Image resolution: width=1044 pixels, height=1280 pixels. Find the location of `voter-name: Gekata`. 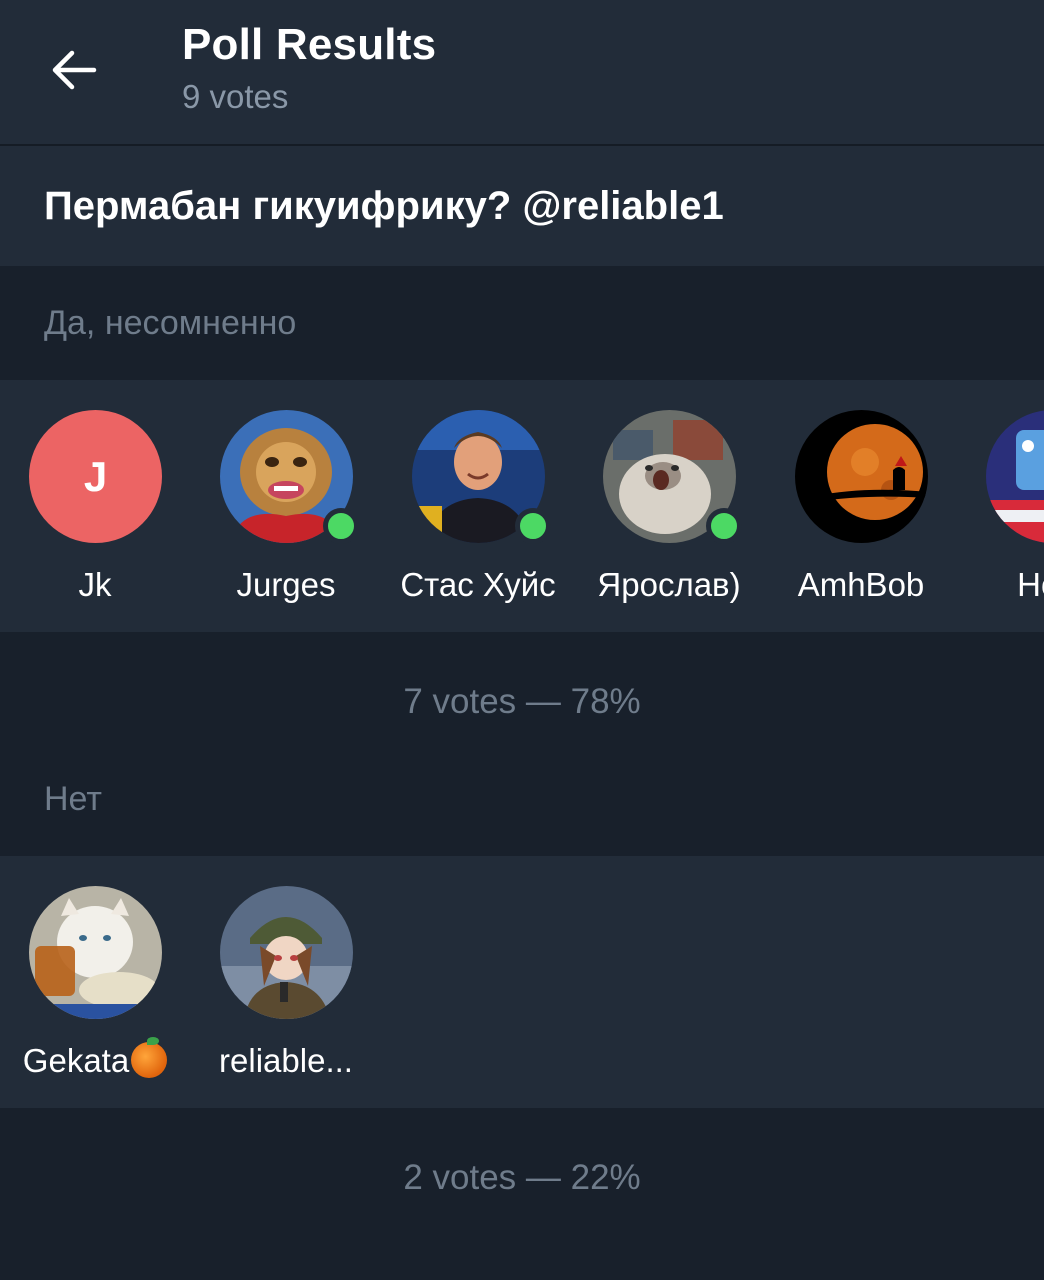

voter-name: Gekata is located at coordinates (100, 1059).